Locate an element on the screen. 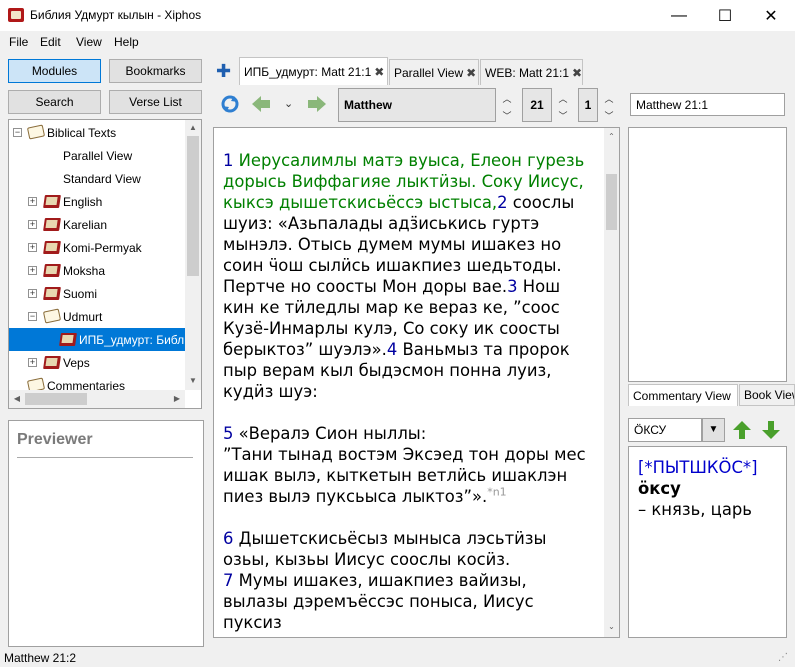  tree-item-label: Biblical Texts is located at coordinates (82, 132).